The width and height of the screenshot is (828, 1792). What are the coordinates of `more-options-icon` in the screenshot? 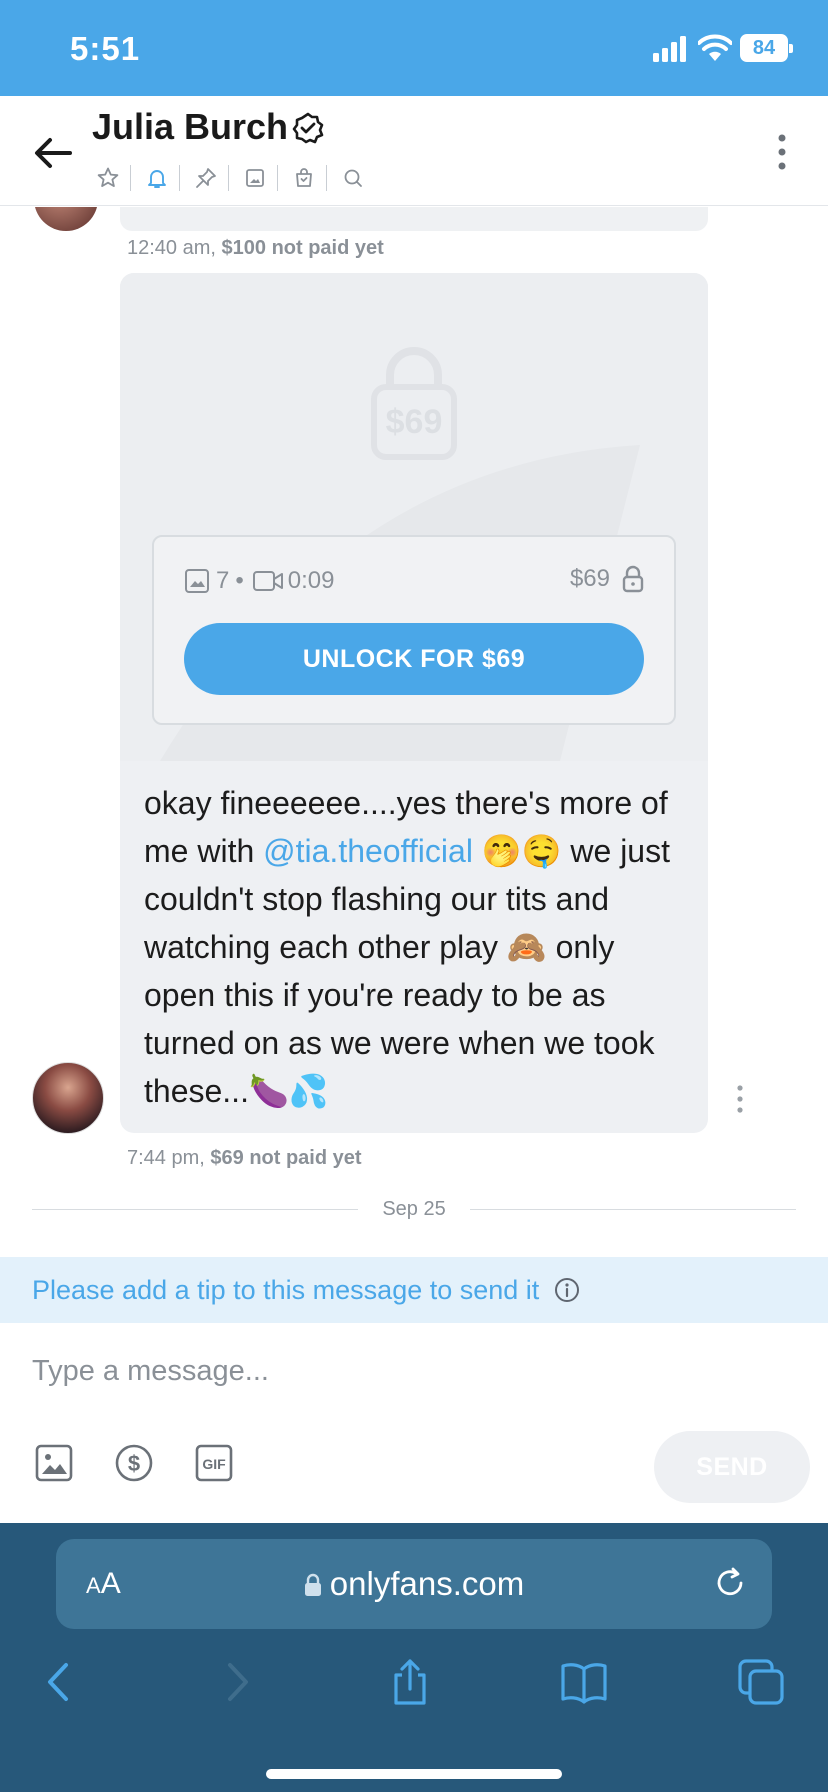 It's located at (782, 152).